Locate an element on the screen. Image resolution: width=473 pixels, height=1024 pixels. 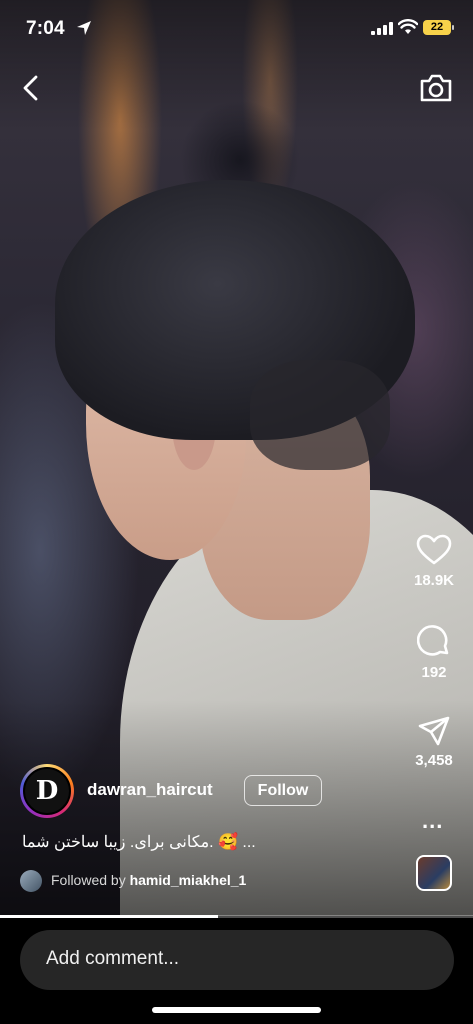
camera-icon is located at coordinates (436, 88).